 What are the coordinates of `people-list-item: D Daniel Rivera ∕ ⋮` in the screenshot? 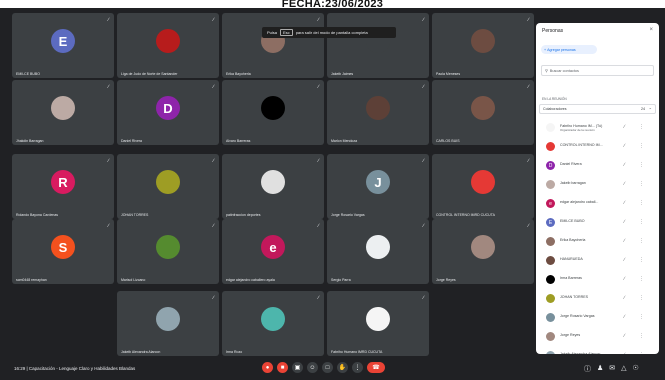 It's located at (597, 165).